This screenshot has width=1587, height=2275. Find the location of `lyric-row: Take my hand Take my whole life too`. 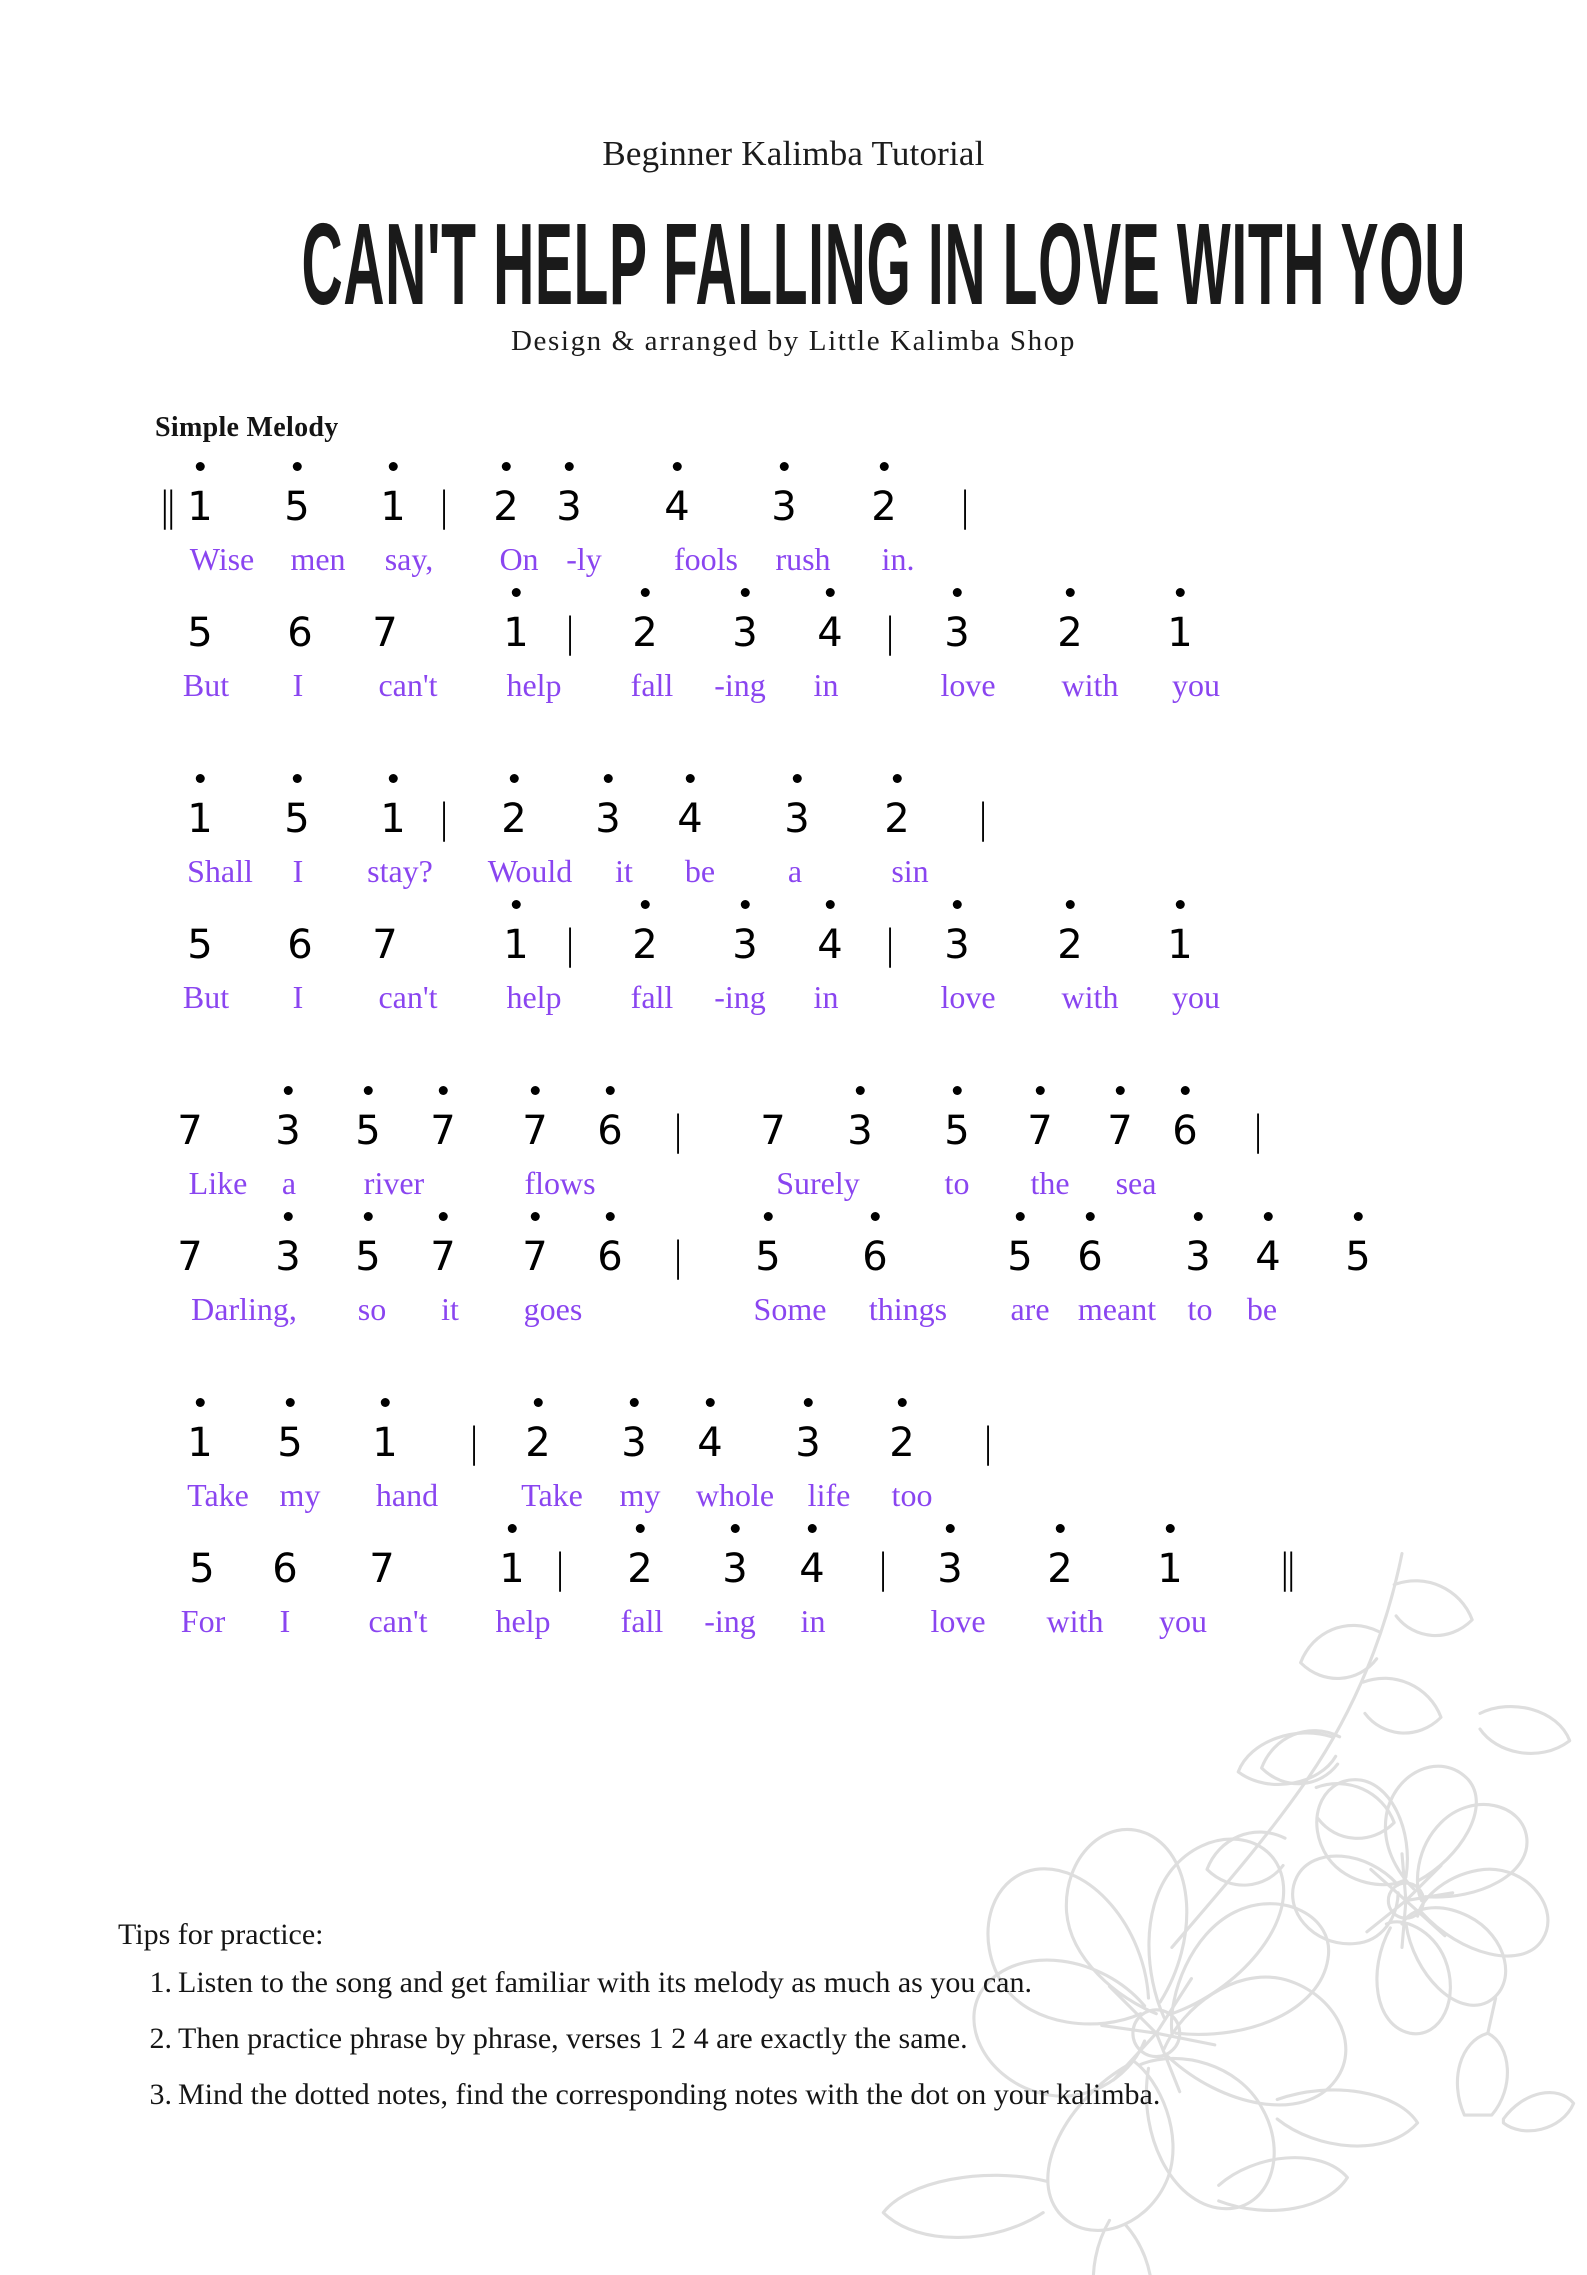

lyric-row: Take my hand Take my whole life too is located at coordinates (793, 1491).